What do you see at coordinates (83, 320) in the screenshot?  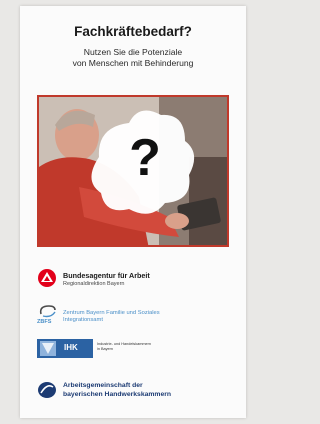 I see `zbfs-line-2: Integrationsamt` at bounding box center [83, 320].